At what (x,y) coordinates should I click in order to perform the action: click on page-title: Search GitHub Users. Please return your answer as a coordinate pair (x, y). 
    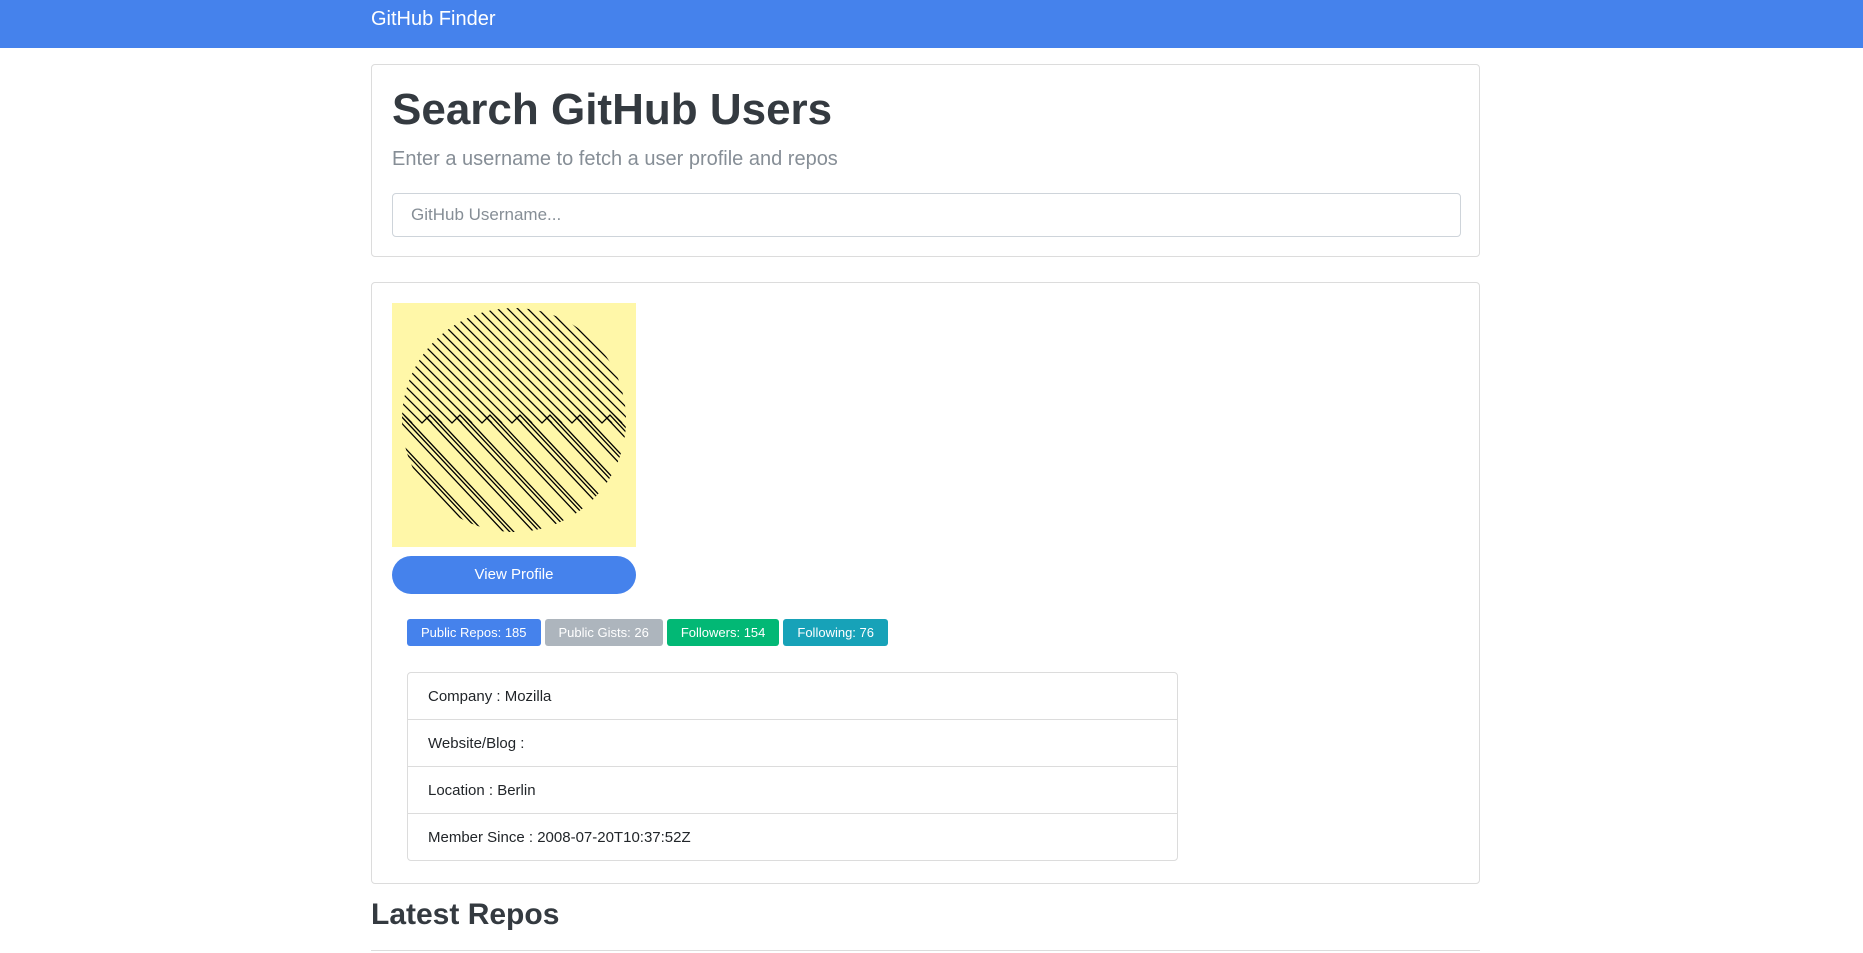
    Looking at the image, I should click on (612, 109).